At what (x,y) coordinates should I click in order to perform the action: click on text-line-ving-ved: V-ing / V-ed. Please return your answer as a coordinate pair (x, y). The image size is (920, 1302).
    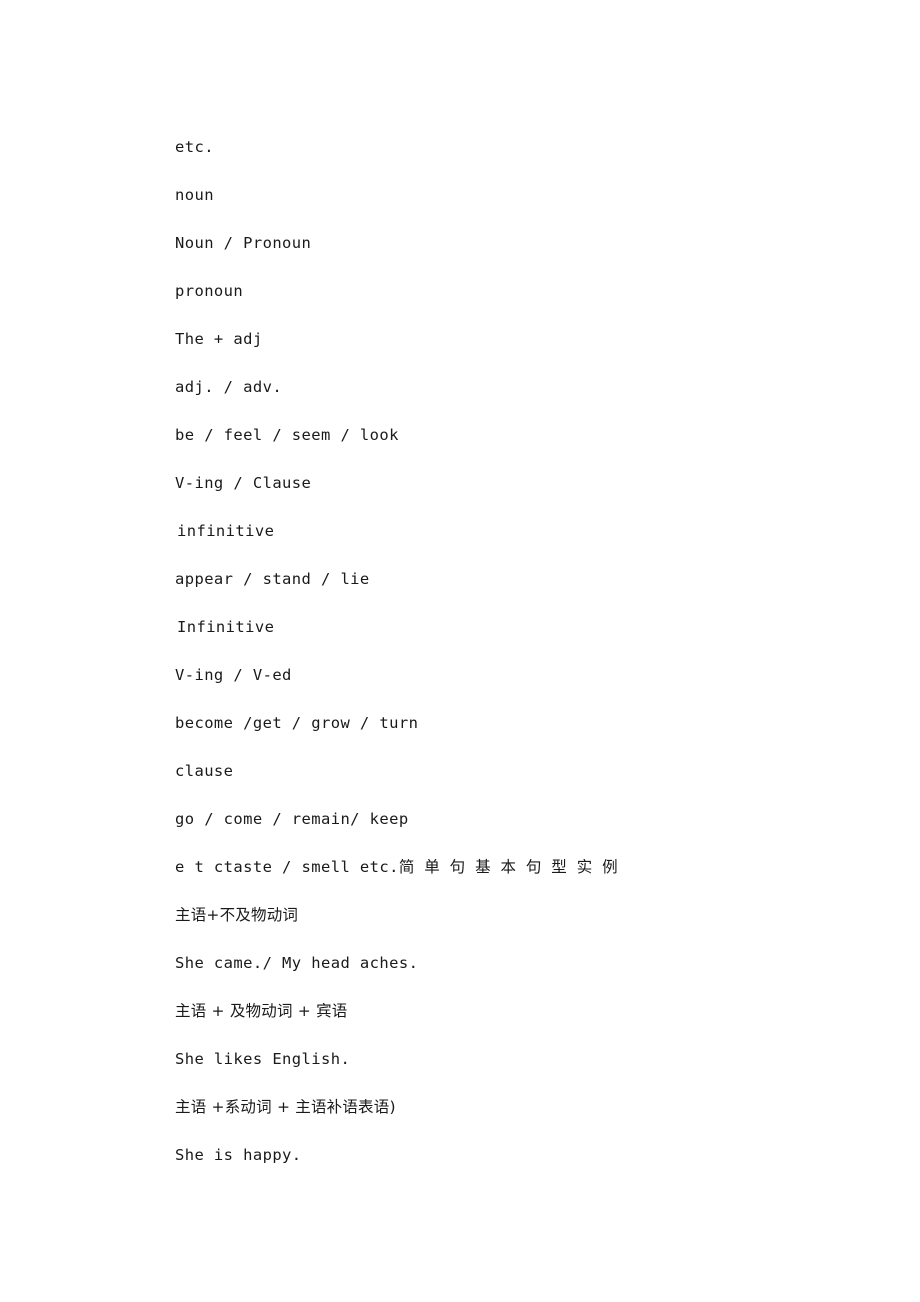
    Looking at the image, I should click on (233, 675).